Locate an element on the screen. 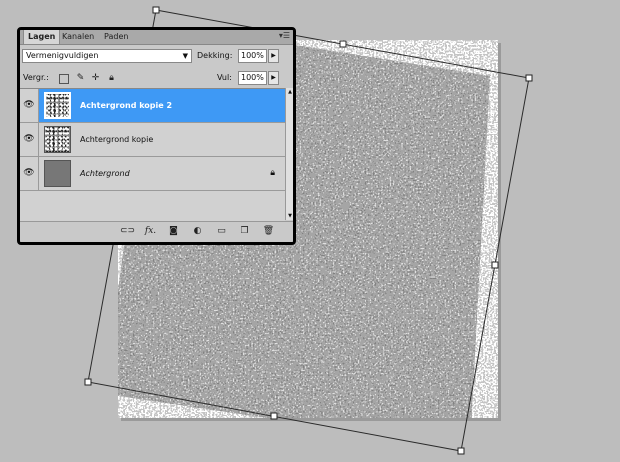  lock-move-icon: ✛ is located at coordinates (95, 78).